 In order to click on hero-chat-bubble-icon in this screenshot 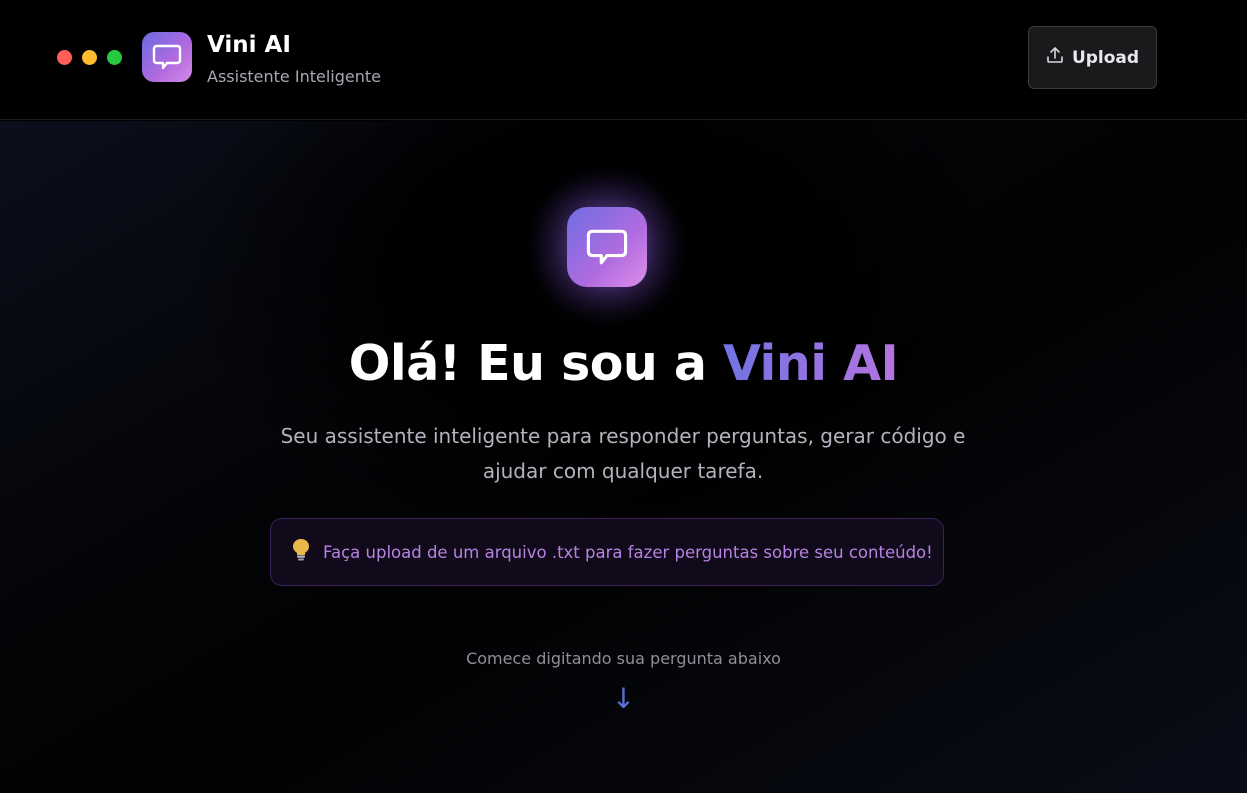, I will do `click(607, 247)`.